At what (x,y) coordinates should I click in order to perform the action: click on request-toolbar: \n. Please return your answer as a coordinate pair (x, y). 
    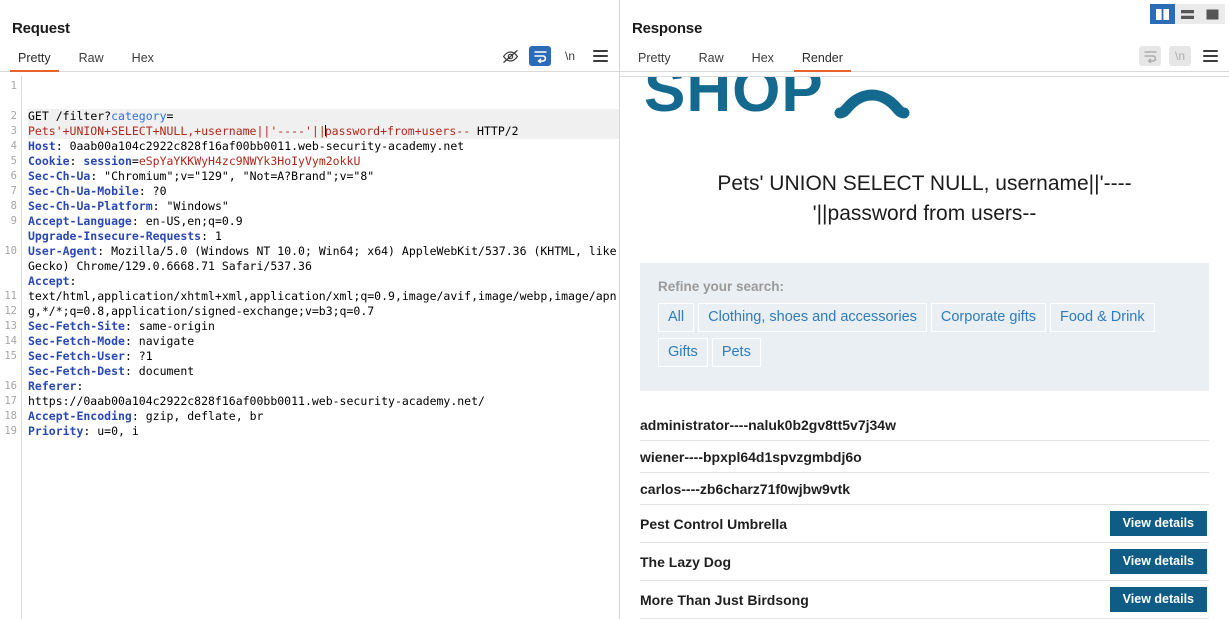
    Looking at the image, I should click on (555, 56).